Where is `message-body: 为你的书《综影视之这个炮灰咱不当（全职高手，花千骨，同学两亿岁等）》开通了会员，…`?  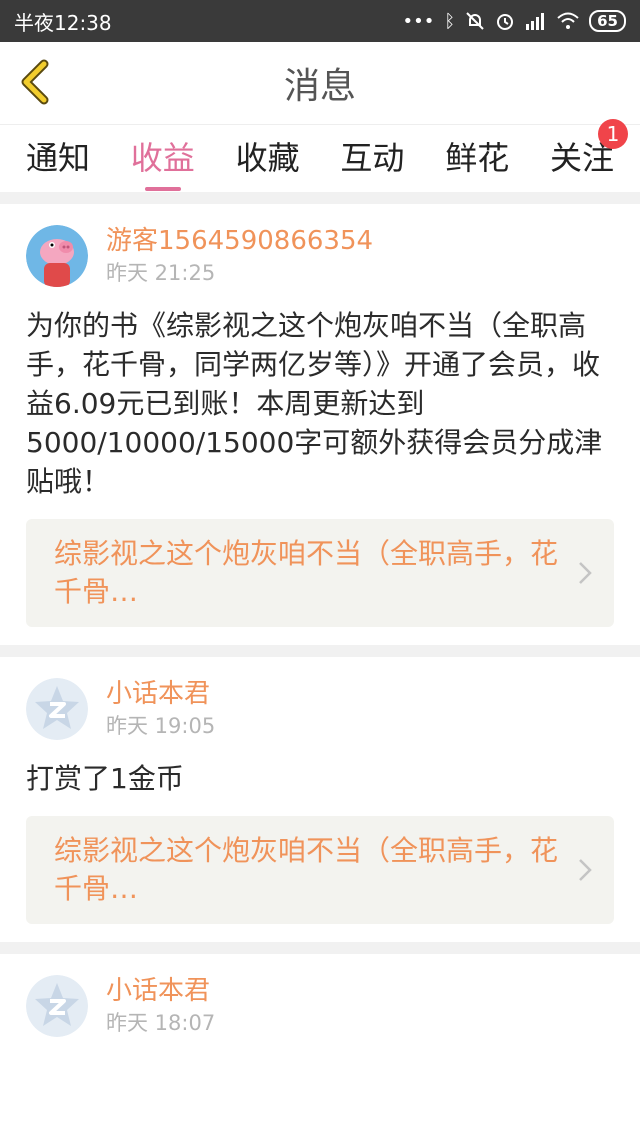
message-body: 为你的书《综影视之这个炮灰咱不当（全职高手，花千骨，同学两亿岁等）》开通了会员，… is located at coordinates (314, 403).